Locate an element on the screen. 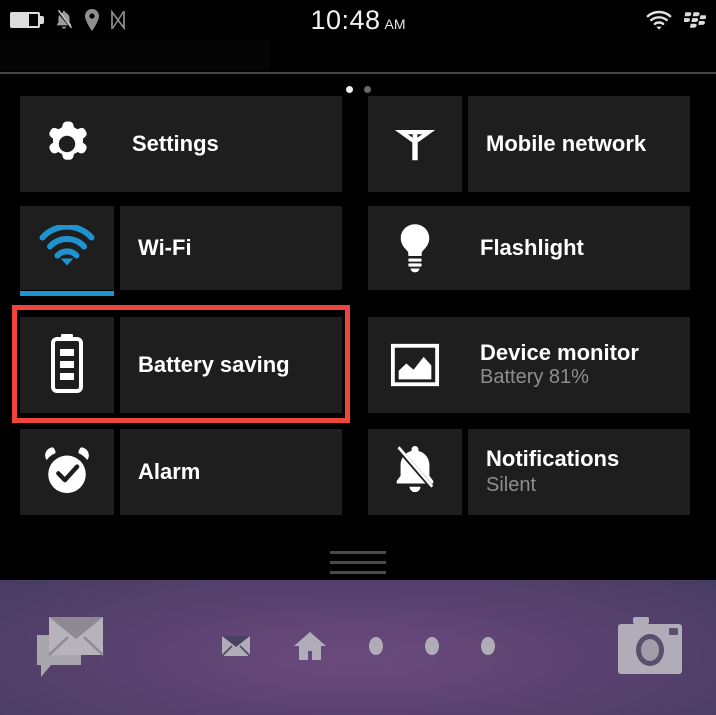 This screenshot has height=715, width=716. antenna-icon is located at coordinates (415, 144).